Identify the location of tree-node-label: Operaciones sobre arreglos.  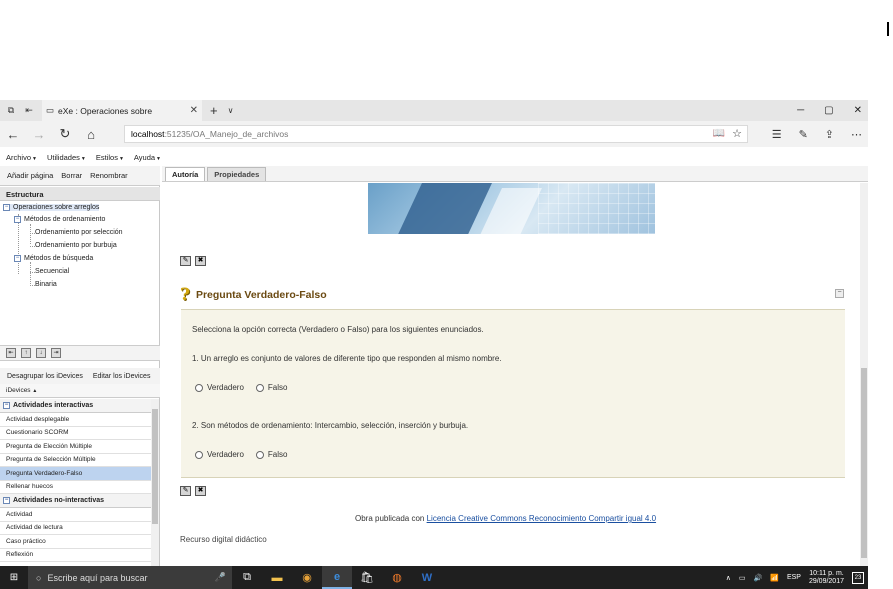
(56, 207).